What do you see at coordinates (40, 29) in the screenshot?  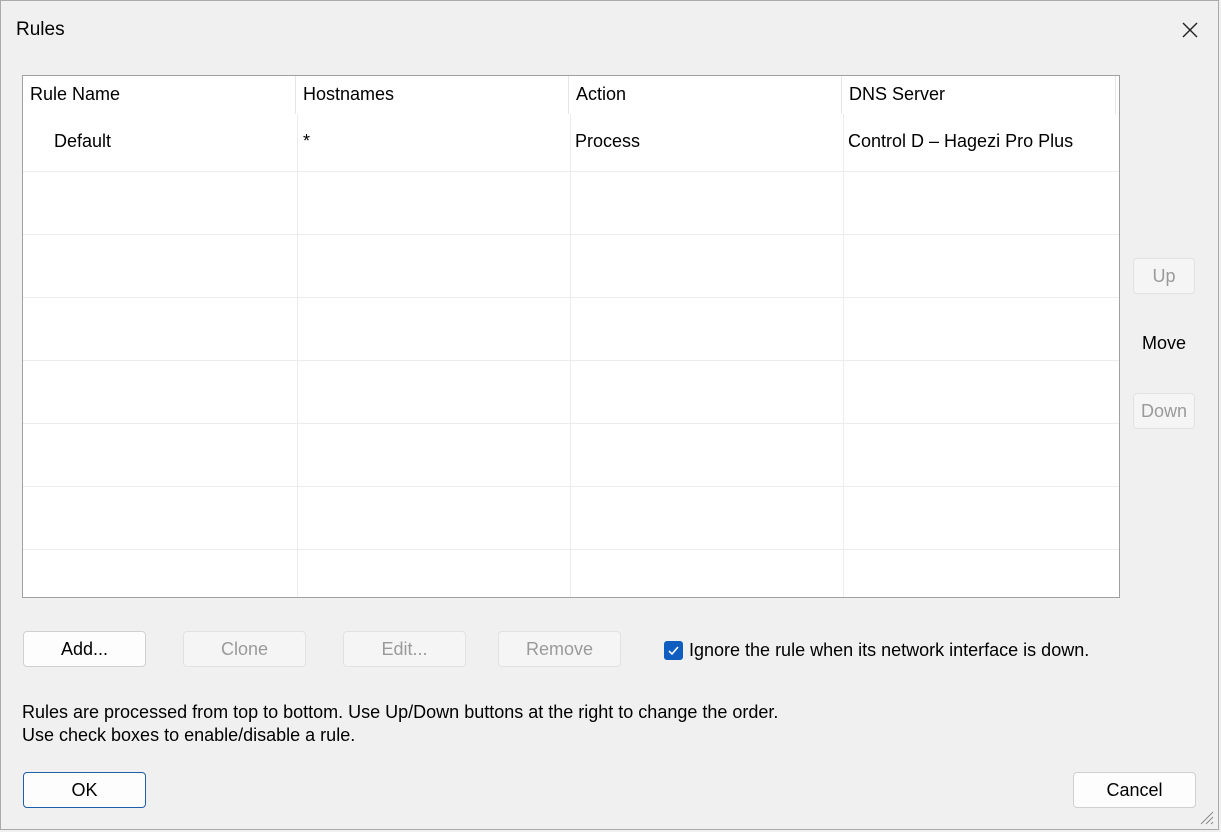 I see `window-title: Rules` at bounding box center [40, 29].